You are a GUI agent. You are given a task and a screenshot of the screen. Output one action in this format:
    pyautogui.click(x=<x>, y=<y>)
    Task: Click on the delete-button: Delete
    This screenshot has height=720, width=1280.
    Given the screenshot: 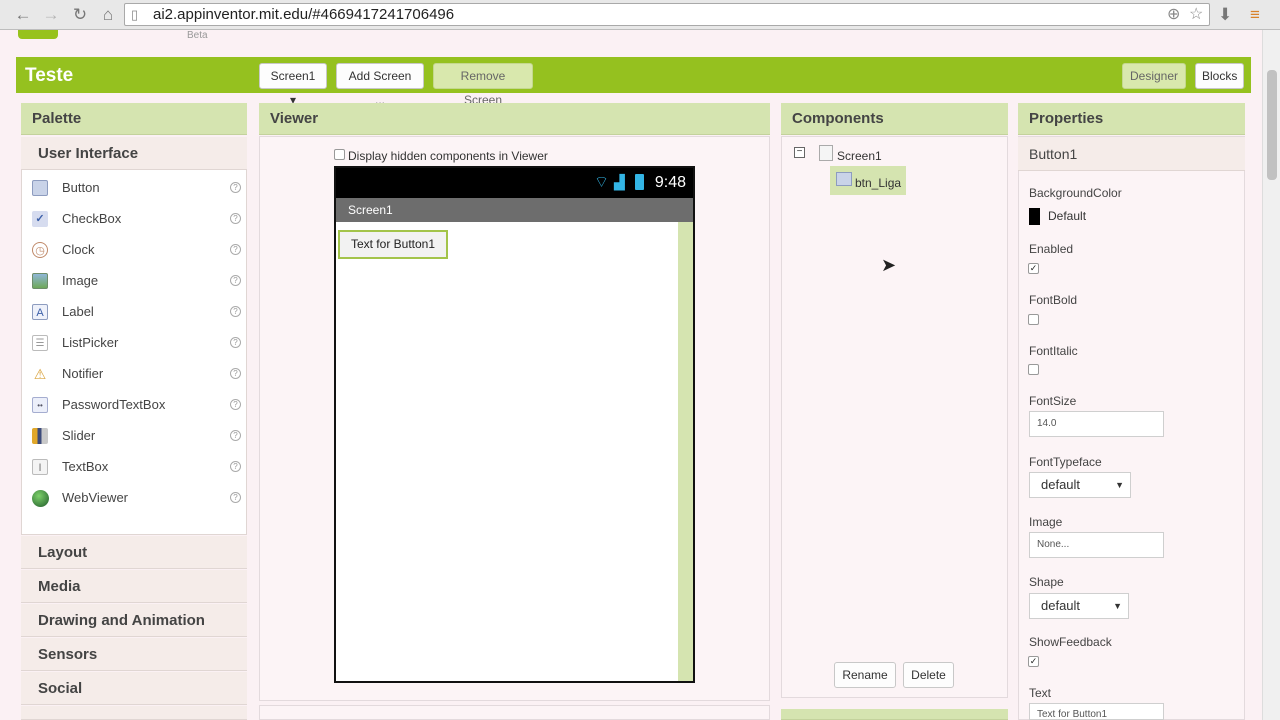 What is the action you would take?
    pyautogui.click(x=928, y=675)
    